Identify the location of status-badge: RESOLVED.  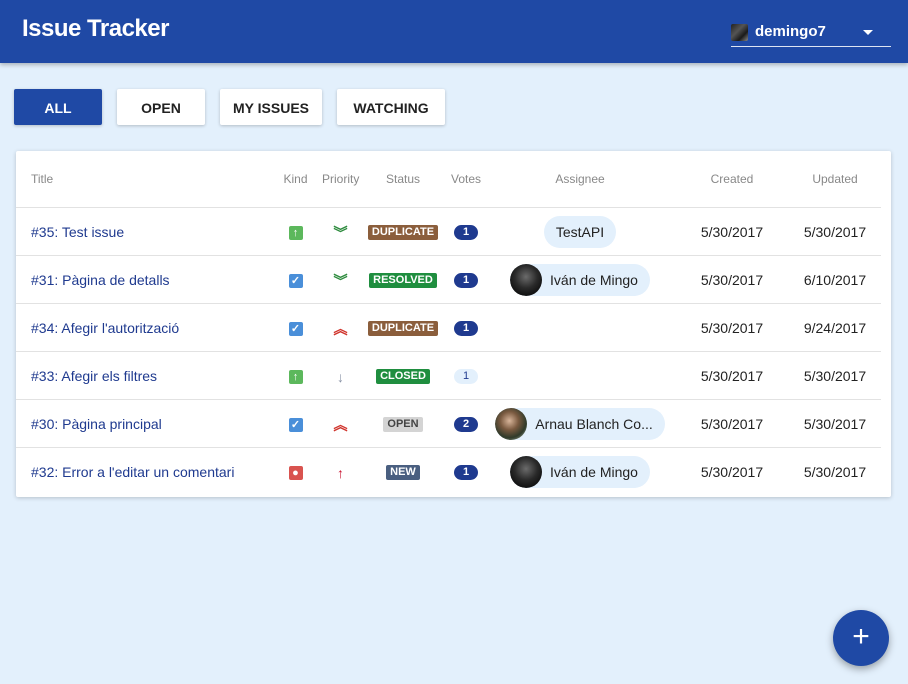
(403, 280).